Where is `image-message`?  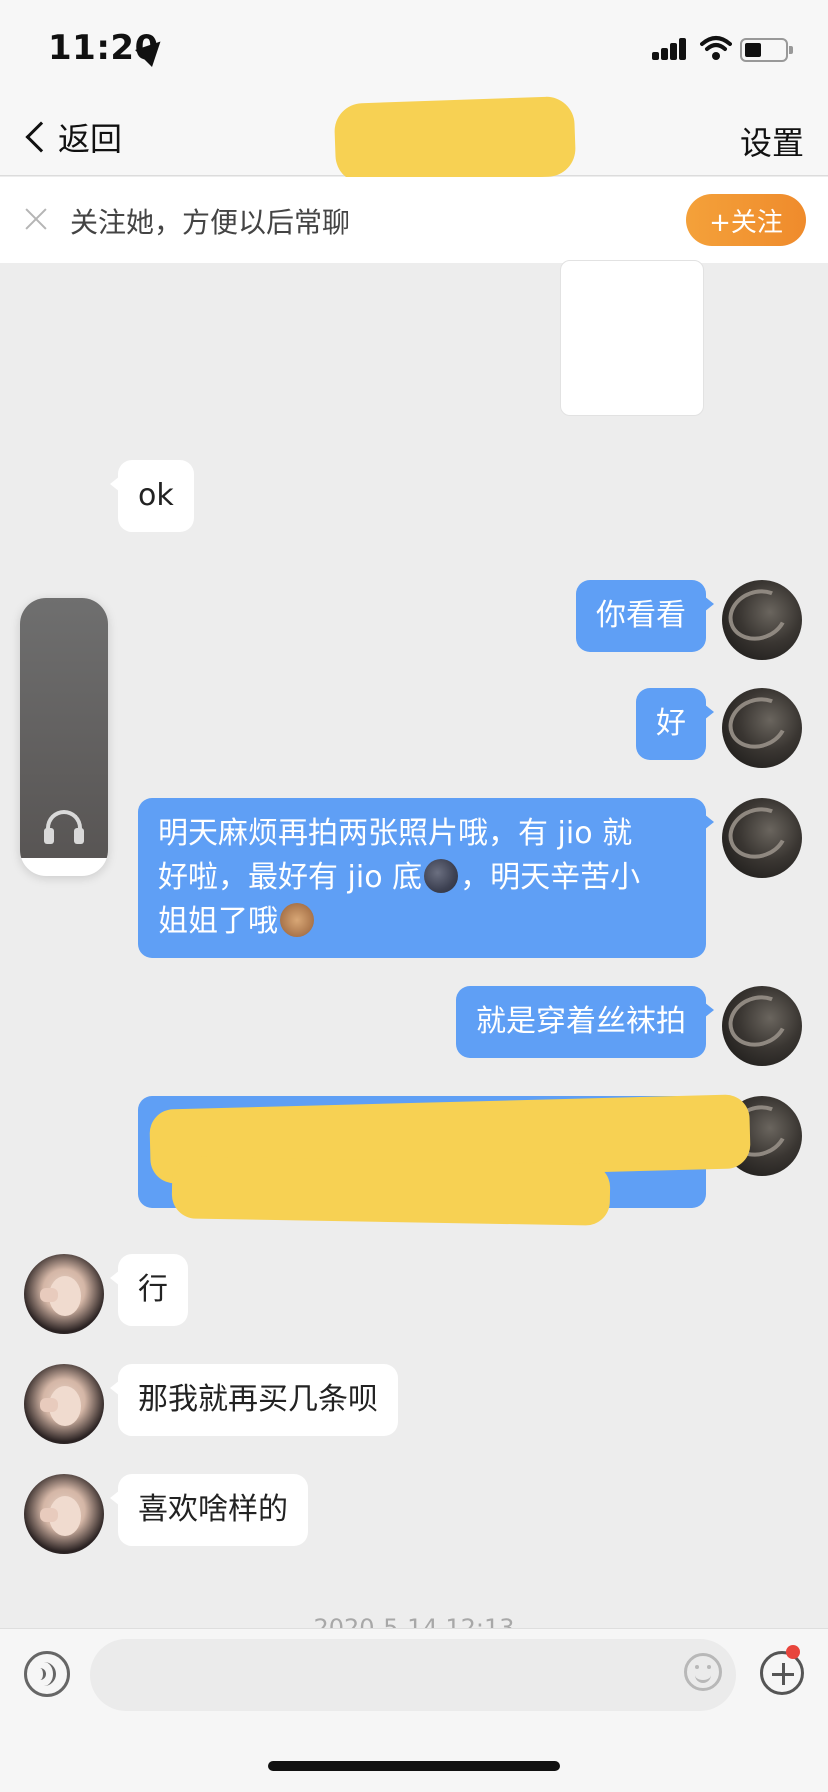 image-message is located at coordinates (632, 338).